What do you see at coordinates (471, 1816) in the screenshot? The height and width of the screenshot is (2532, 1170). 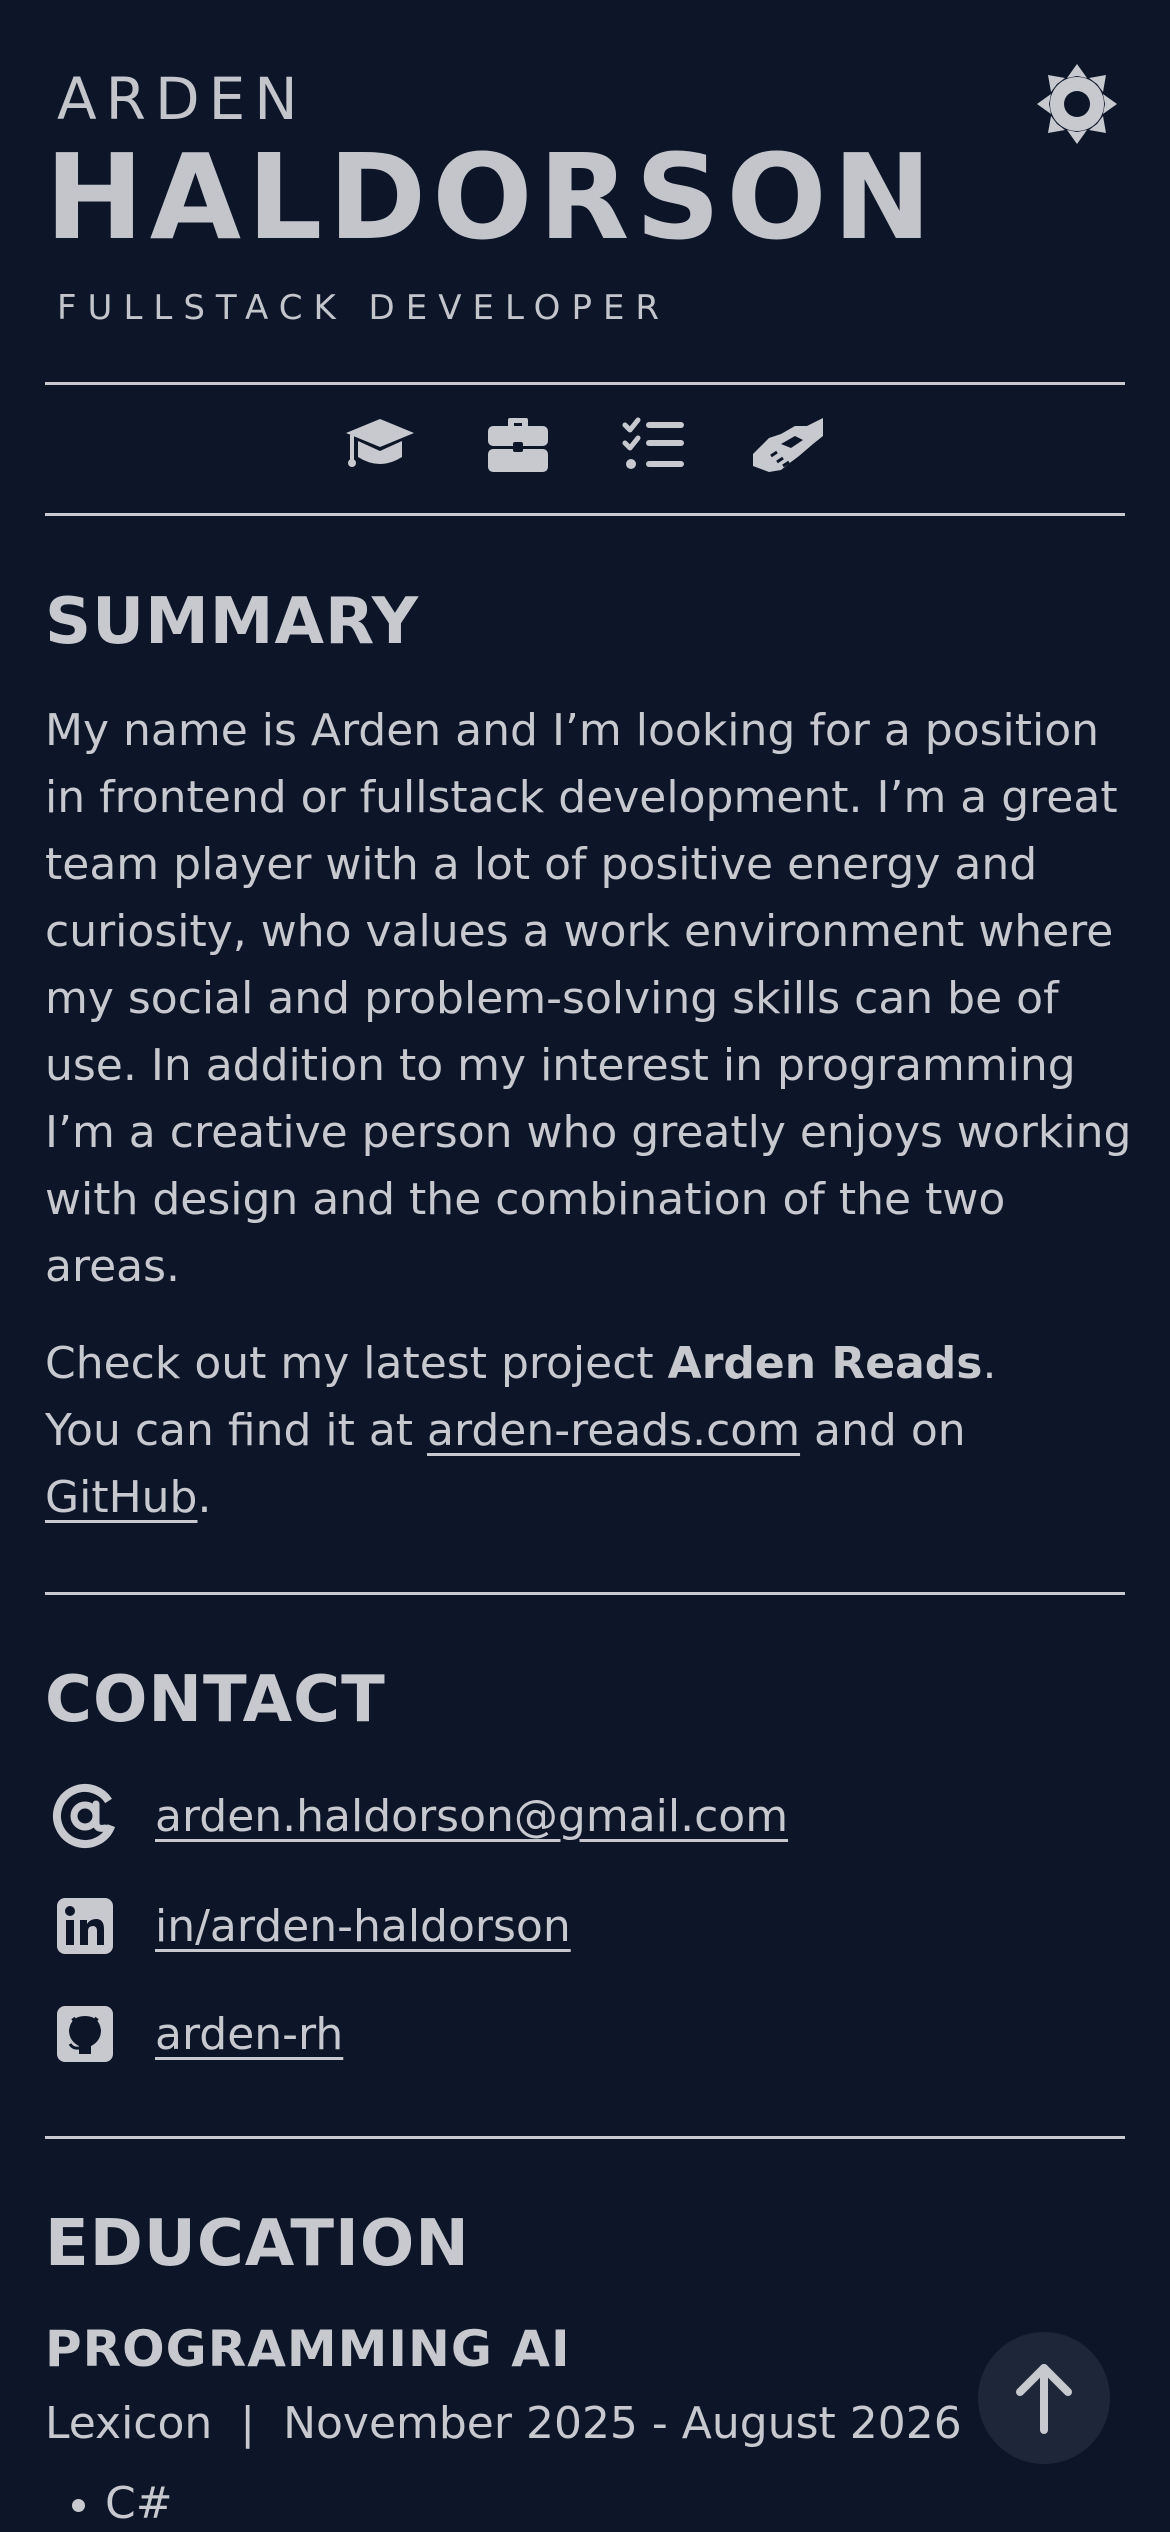 I see `email-link: arden.haldorson@gmail.com` at bounding box center [471, 1816].